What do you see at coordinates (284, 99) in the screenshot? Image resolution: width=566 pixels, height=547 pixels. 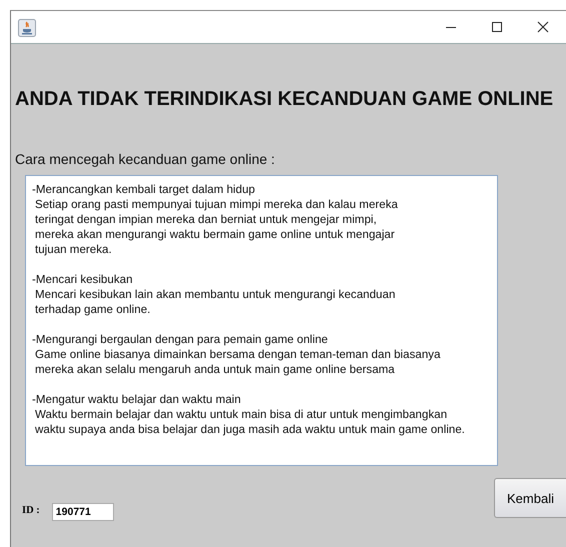 I see `result-heading: ANDA TIDAK TERINDIKASI KECANDUAN GAME ONLINE` at bounding box center [284, 99].